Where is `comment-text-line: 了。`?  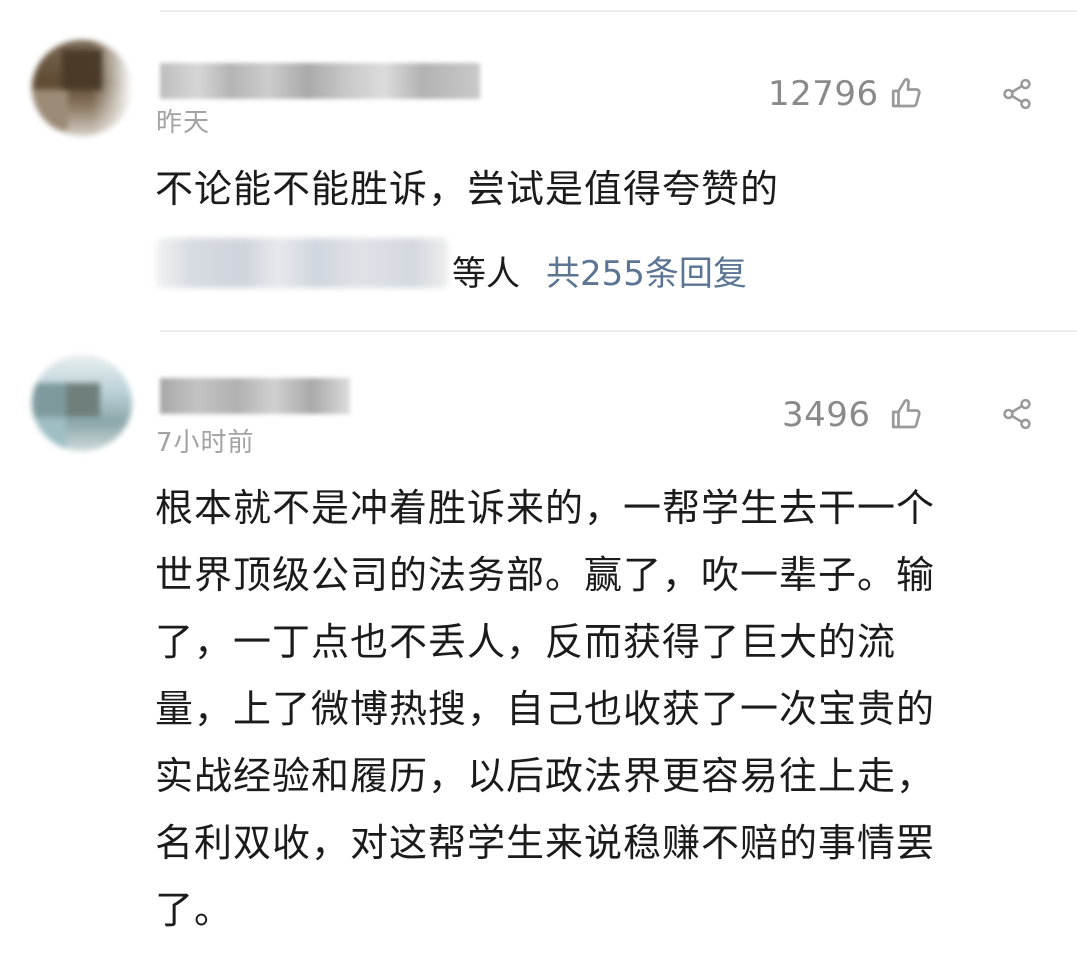 comment-text-line: 了。 is located at coordinates (194, 910).